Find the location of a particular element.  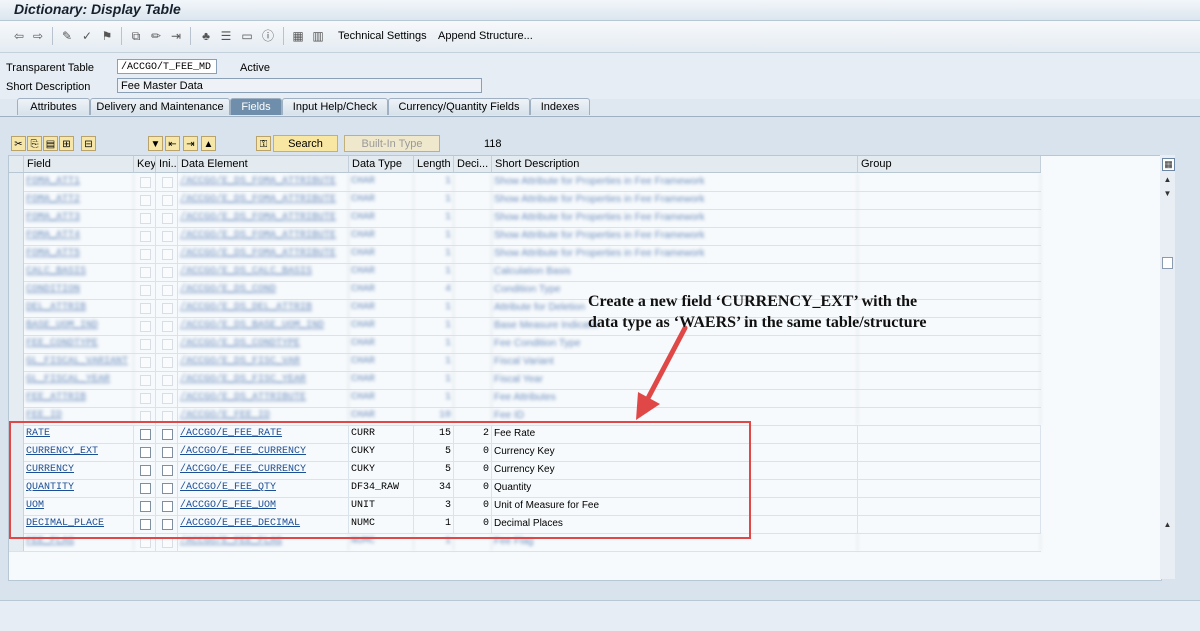

table-row: RATE/ACCGO/E_FEE_RATE CURR 15 2 Fee Rate is located at coordinates (525, 434).